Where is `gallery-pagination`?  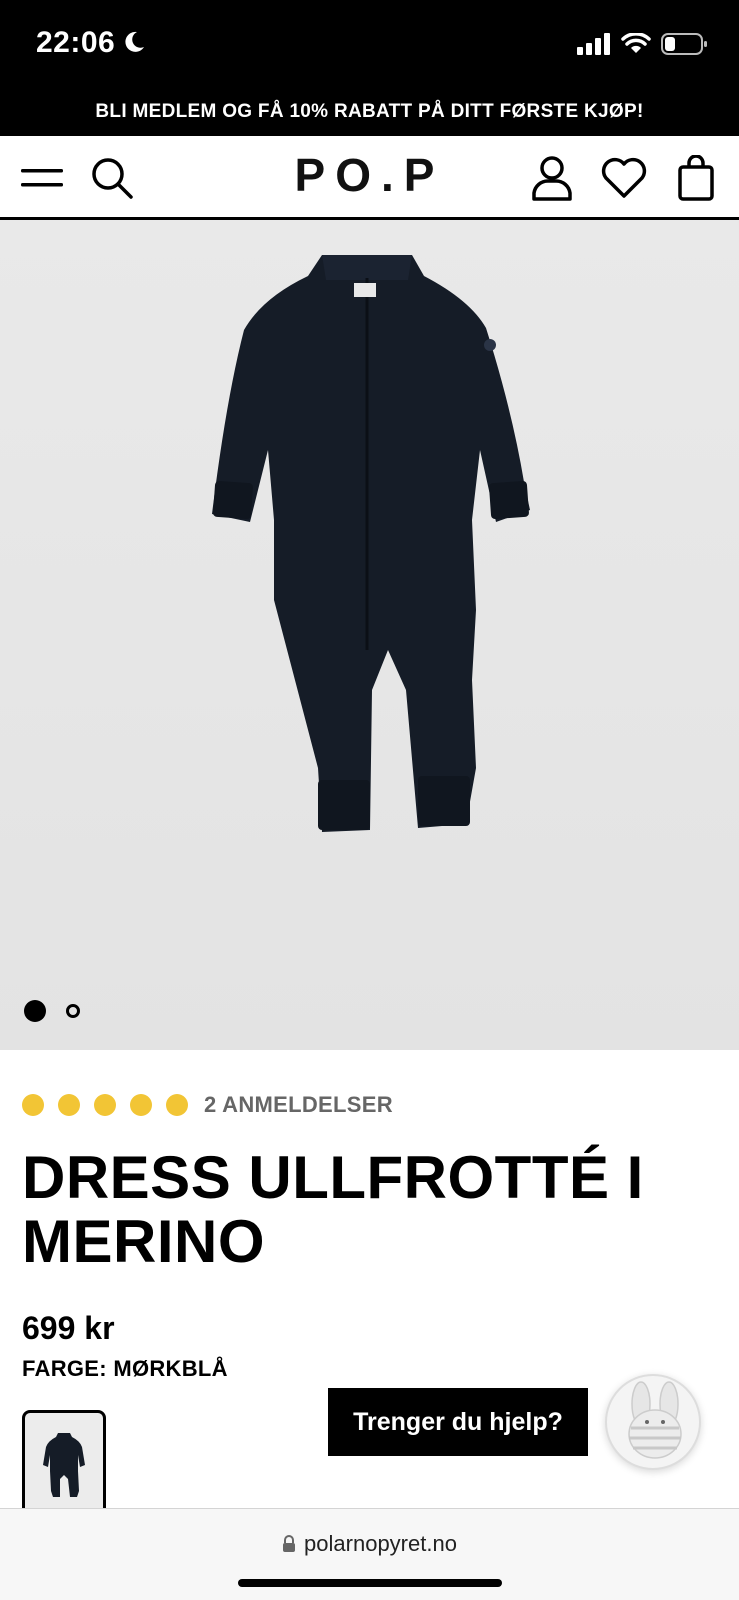 gallery-pagination is located at coordinates (52, 1011).